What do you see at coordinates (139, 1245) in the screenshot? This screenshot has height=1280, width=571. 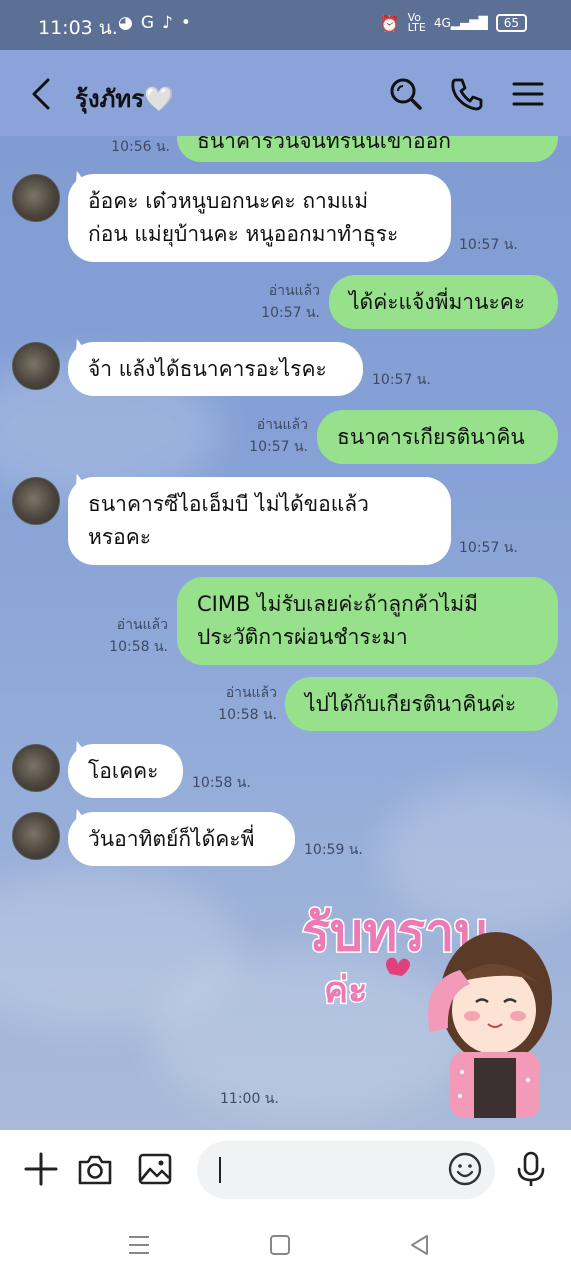 I see `recent-apps-icon` at bounding box center [139, 1245].